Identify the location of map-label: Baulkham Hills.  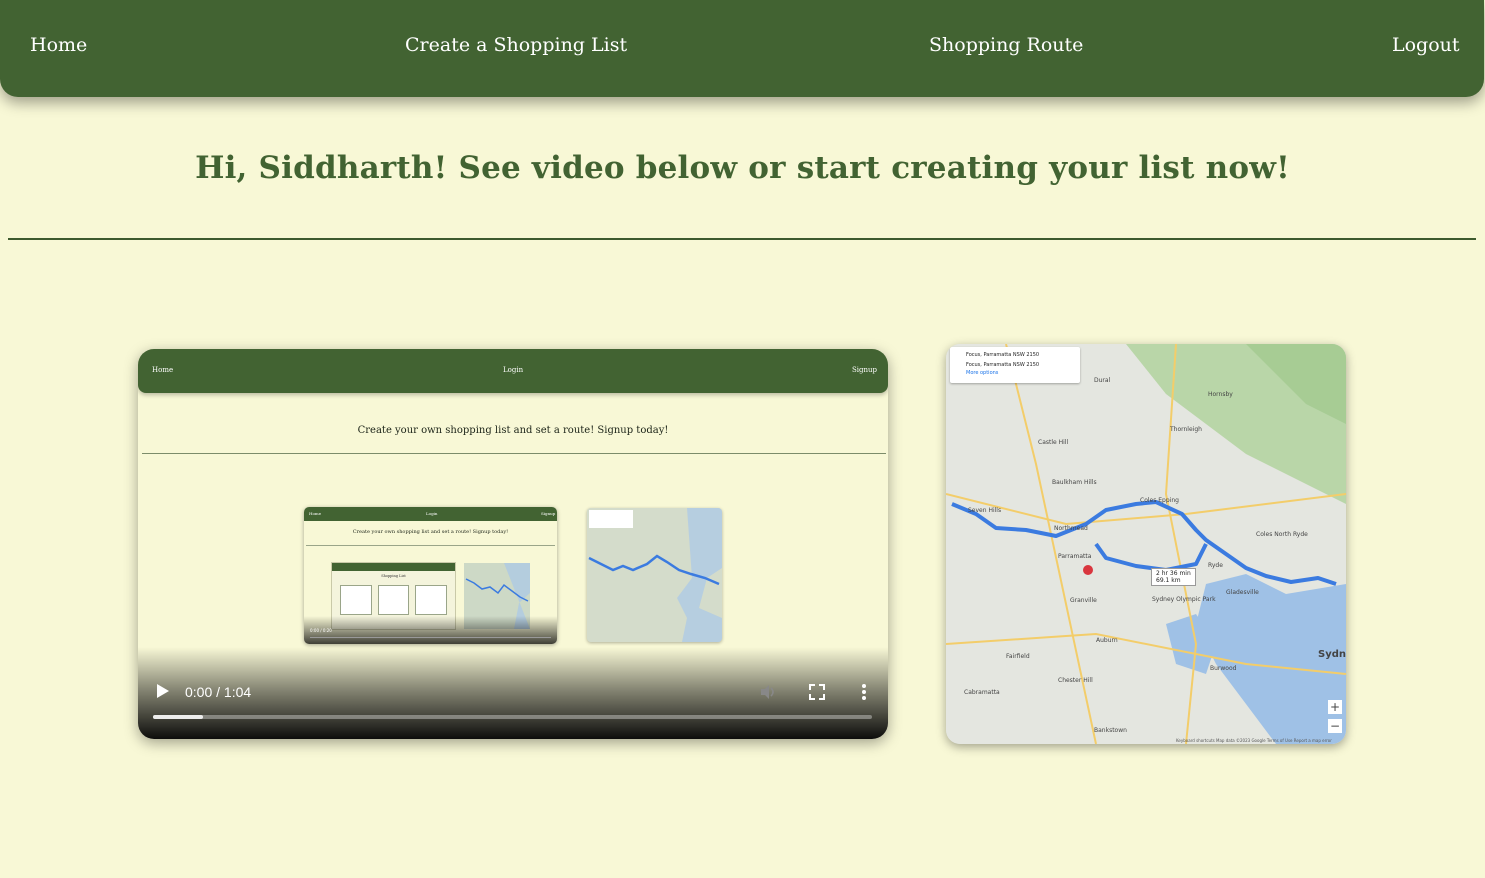
(1074, 482).